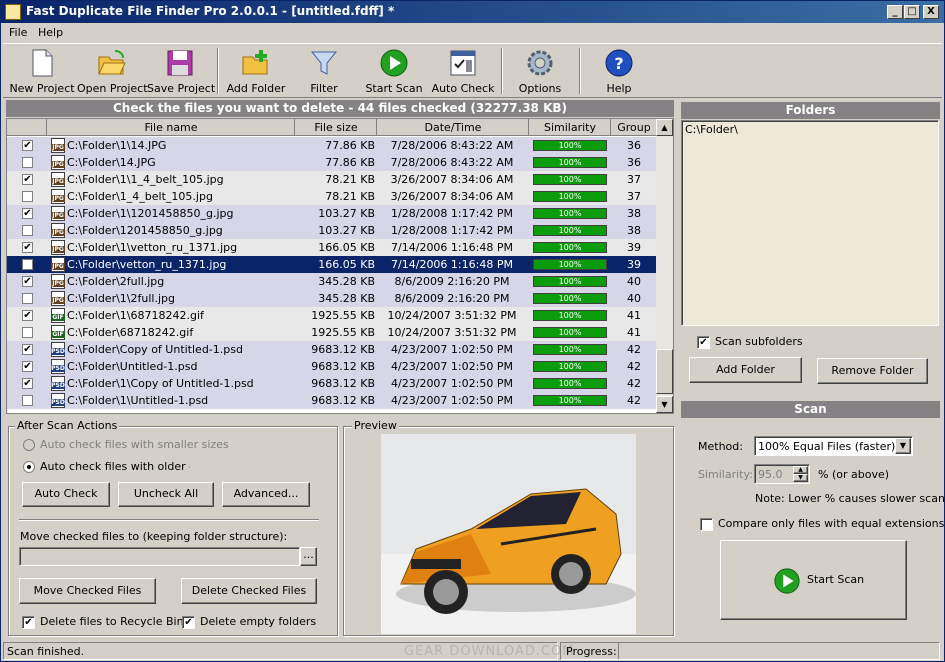 This screenshot has width=945, height=662. I want to click on uncheck-all-button: Uncheck All, so click(166, 494).